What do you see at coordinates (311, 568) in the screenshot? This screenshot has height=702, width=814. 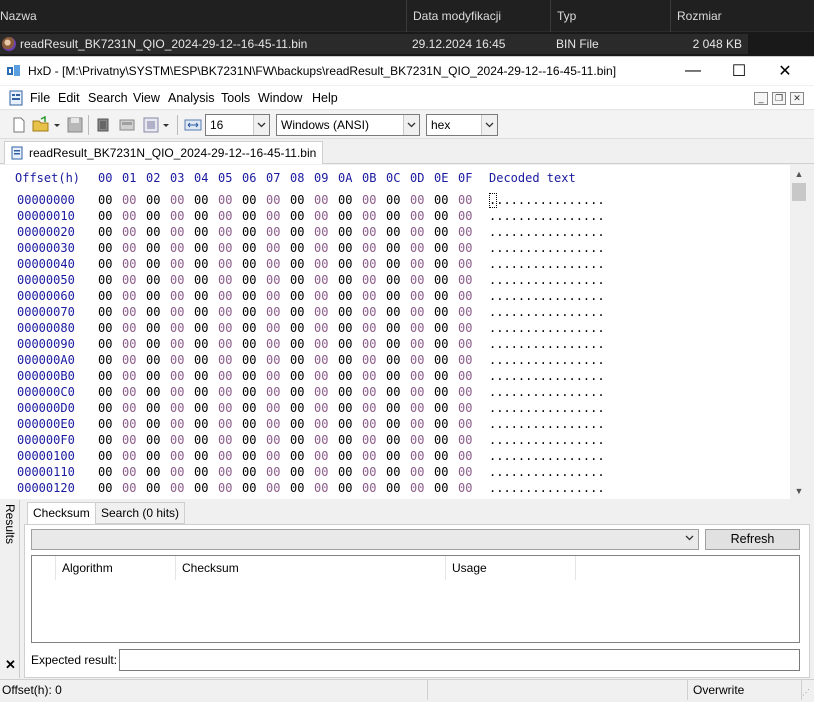 I see `column-checksum: Checksum` at bounding box center [311, 568].